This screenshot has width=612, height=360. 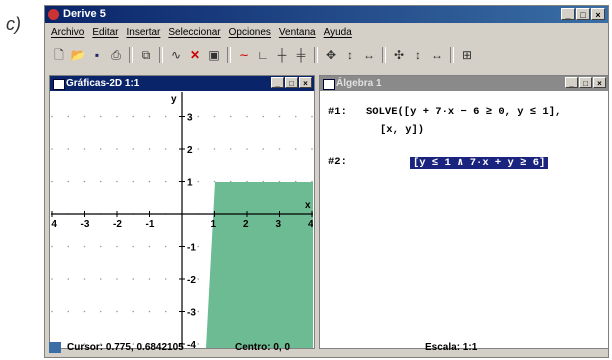 I want to click on close-button: ×, so click(x=598, y=14).